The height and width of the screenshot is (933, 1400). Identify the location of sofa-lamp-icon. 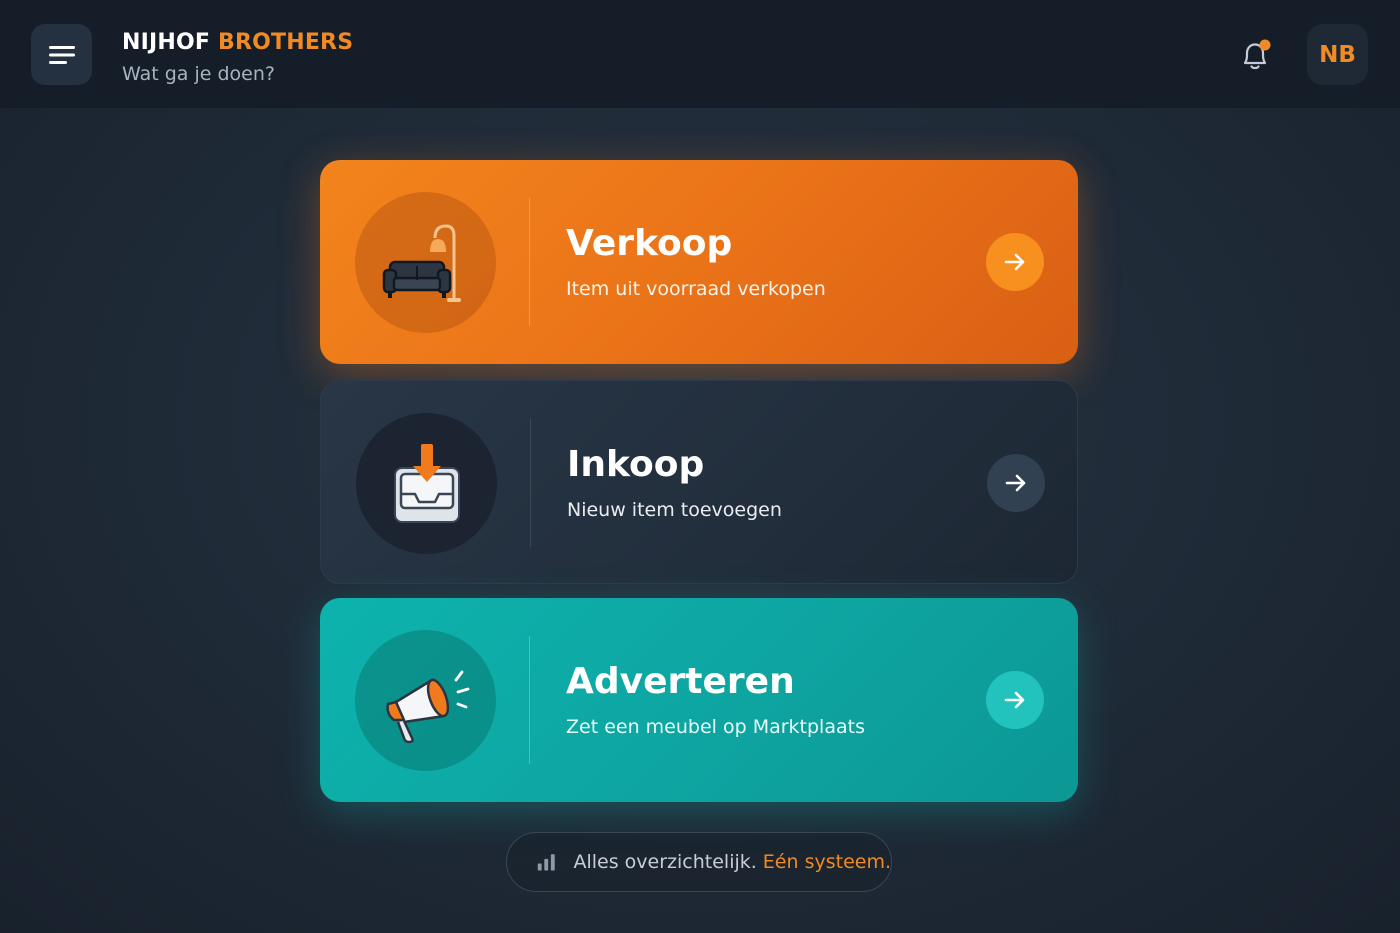
(421, 262).